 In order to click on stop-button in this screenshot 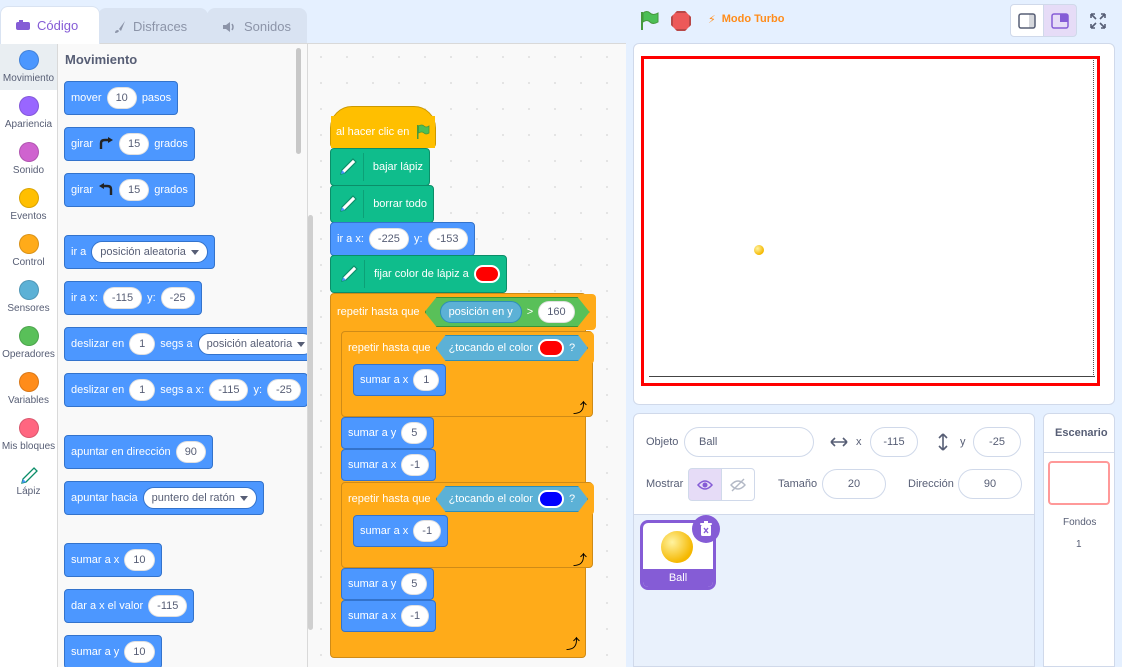, I will do `click(681, 21)`.